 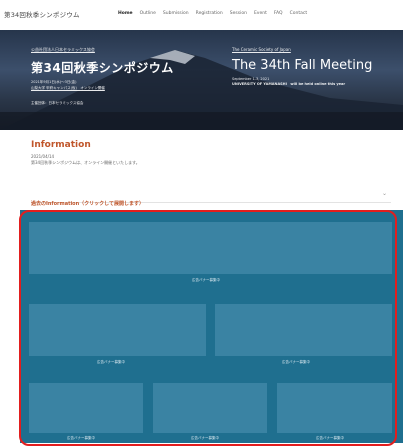 What do you see at coordinates (176, 13) in the screenshot?
I see `nav-submission: Submission` at bounding box center [176, 13].